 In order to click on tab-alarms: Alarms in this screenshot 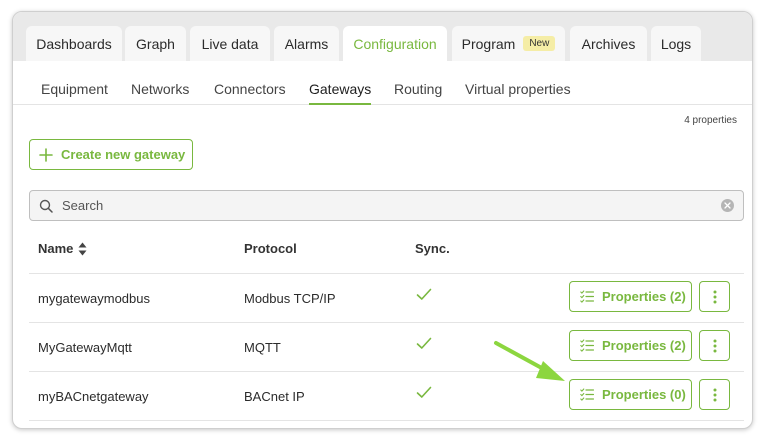, I will do `click(306, 43)`.